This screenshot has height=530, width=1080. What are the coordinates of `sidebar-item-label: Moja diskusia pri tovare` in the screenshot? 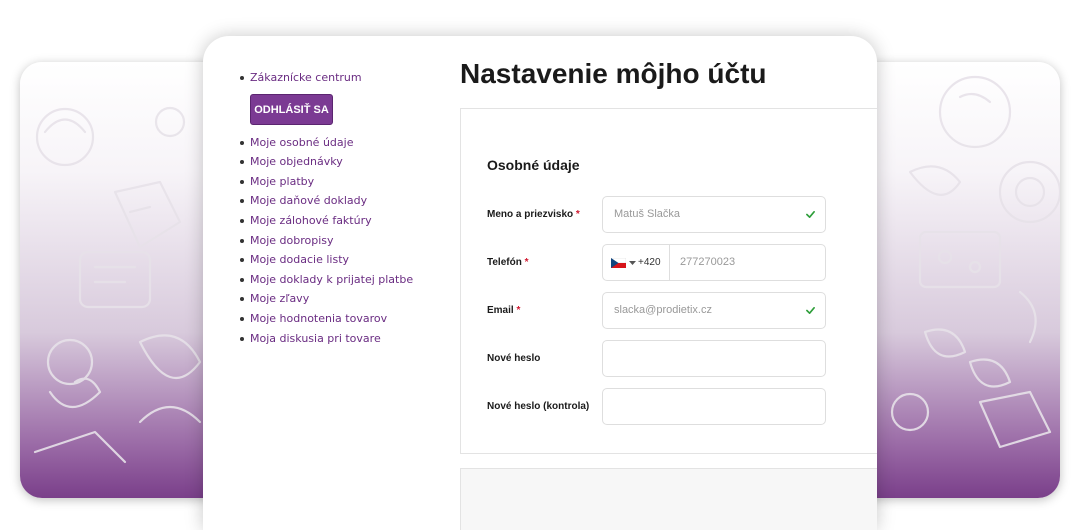 It's located at (315, 338).